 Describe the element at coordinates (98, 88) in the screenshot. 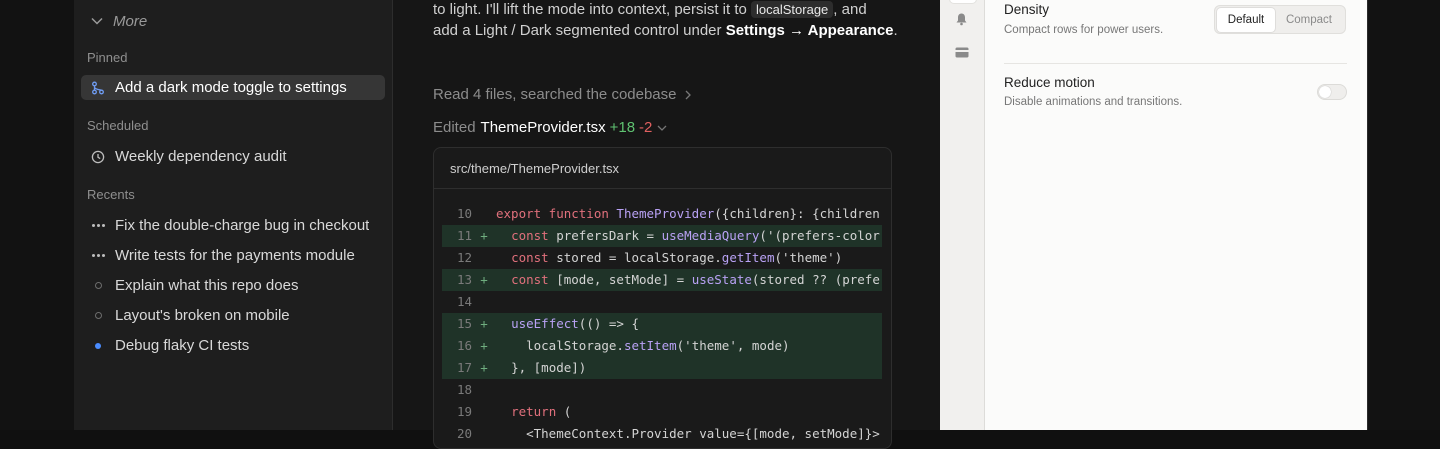

I see `branch-icon` at that location.